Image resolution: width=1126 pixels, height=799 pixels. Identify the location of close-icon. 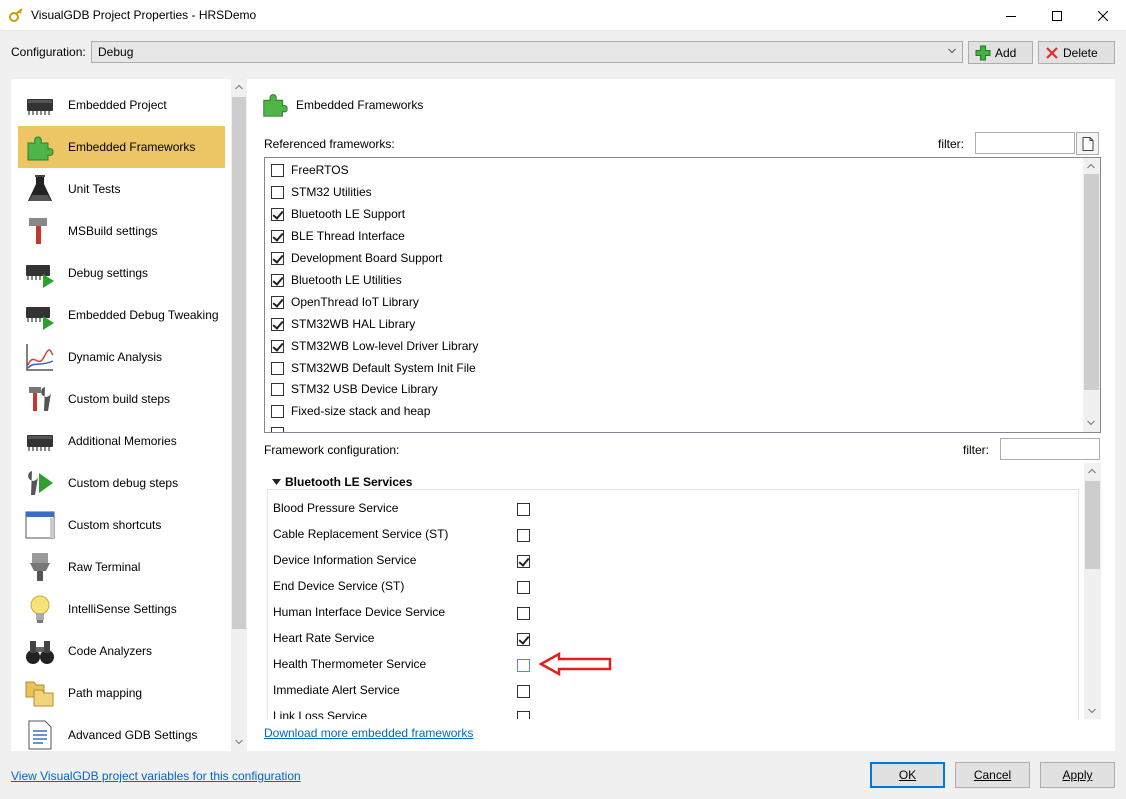
(1103, 15).